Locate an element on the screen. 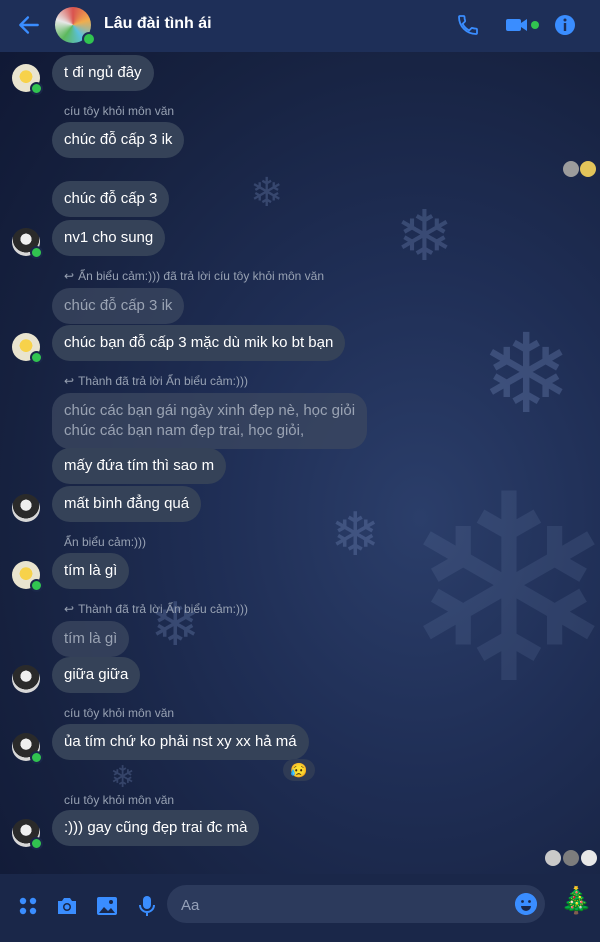 The width and height of the screenshot is (600, 942). message-bubble: t đi ngủ đây is located at coordinates (103, 73).